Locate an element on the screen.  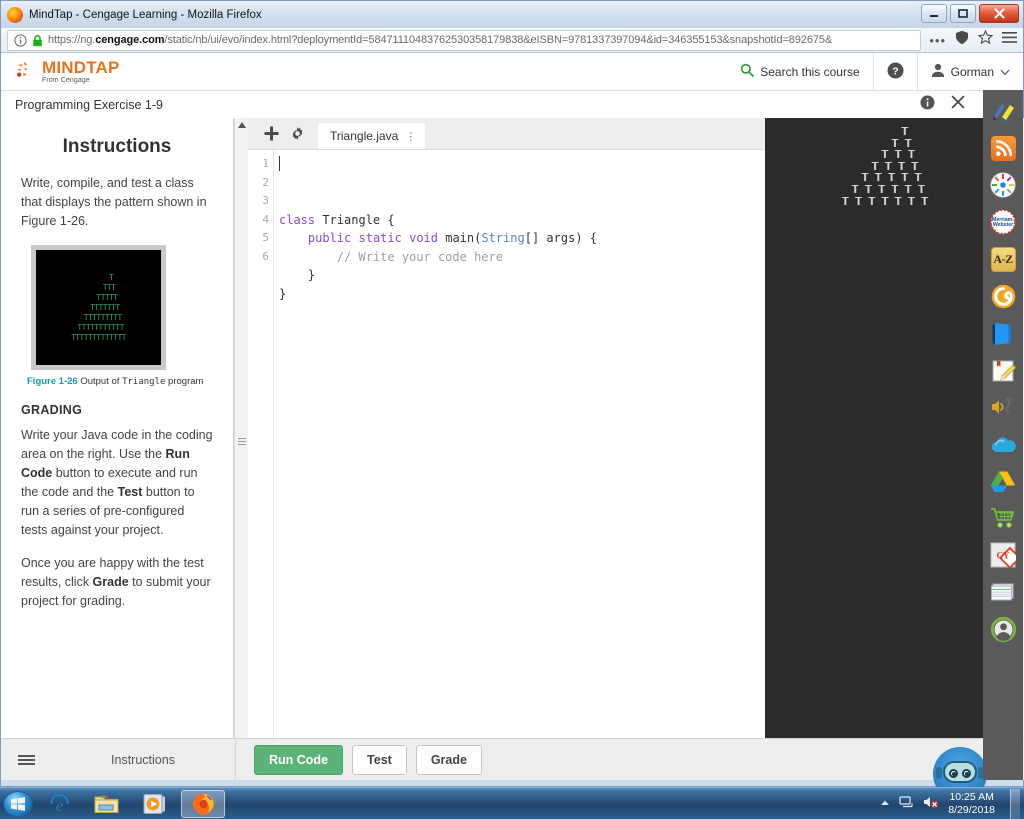
grade-button: Grade is located at coordinates (448, 759).